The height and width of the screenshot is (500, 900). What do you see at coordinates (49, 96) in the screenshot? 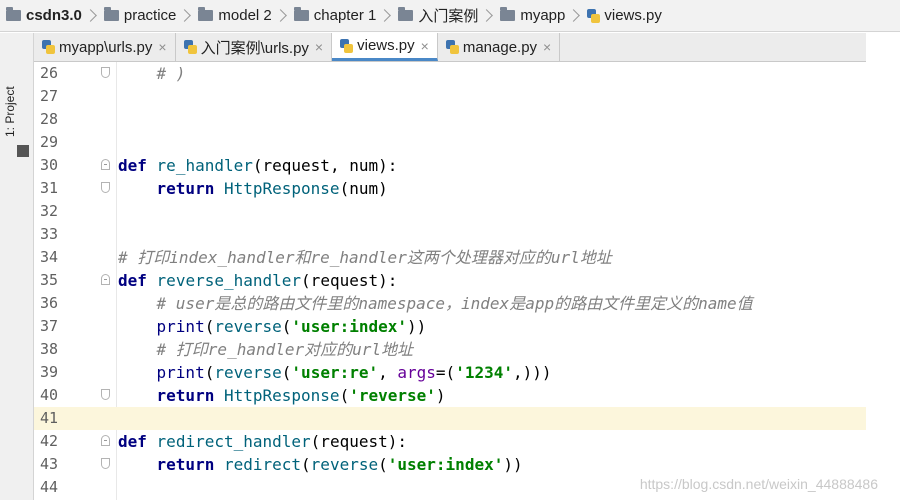
I see `line-number: 27` at bounding box center [49, 96].